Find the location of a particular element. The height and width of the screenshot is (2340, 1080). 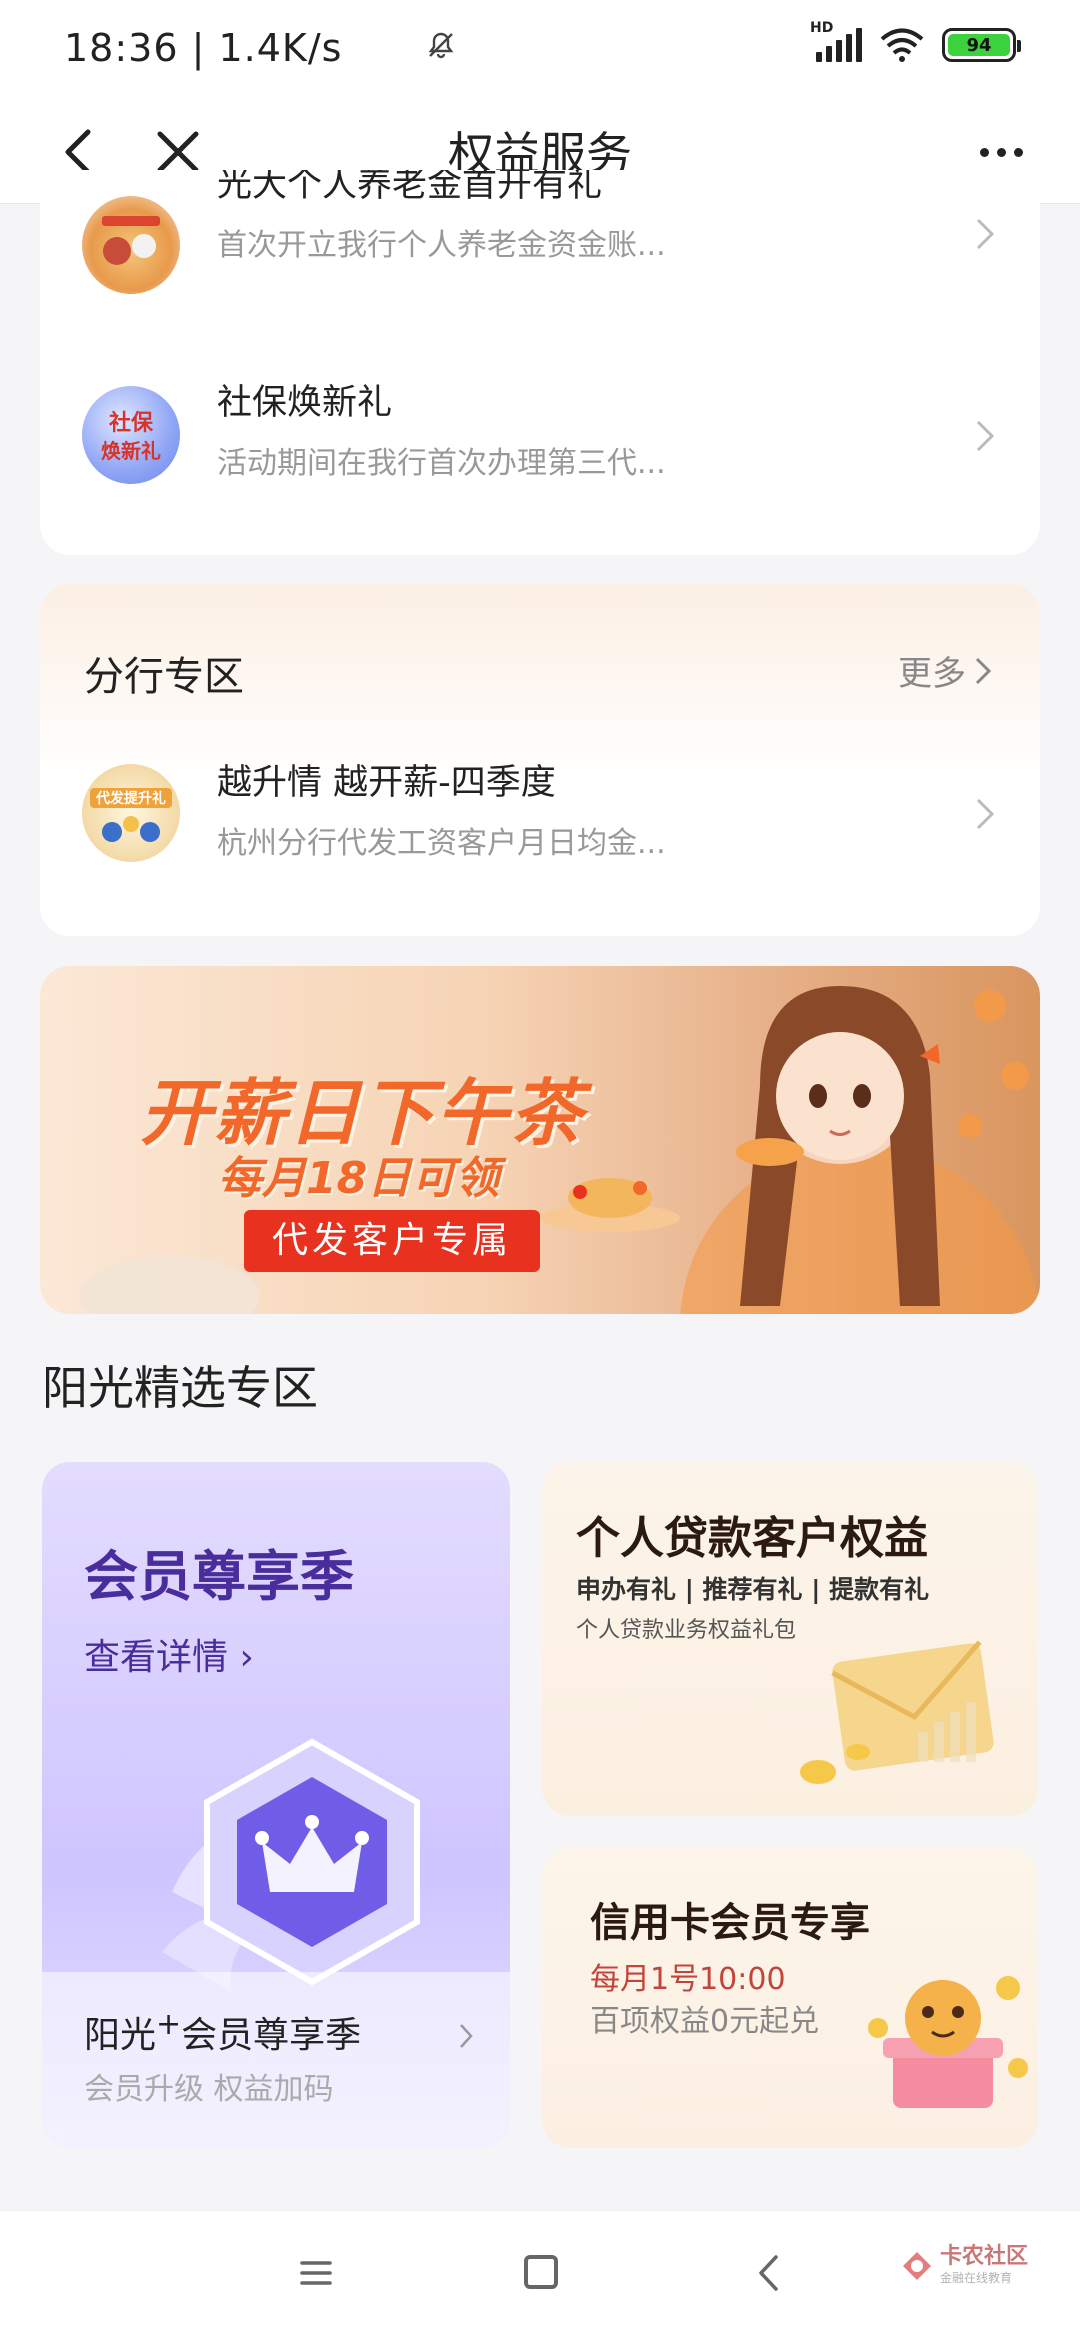

menu-icon is located at coordinates (316, 2273).